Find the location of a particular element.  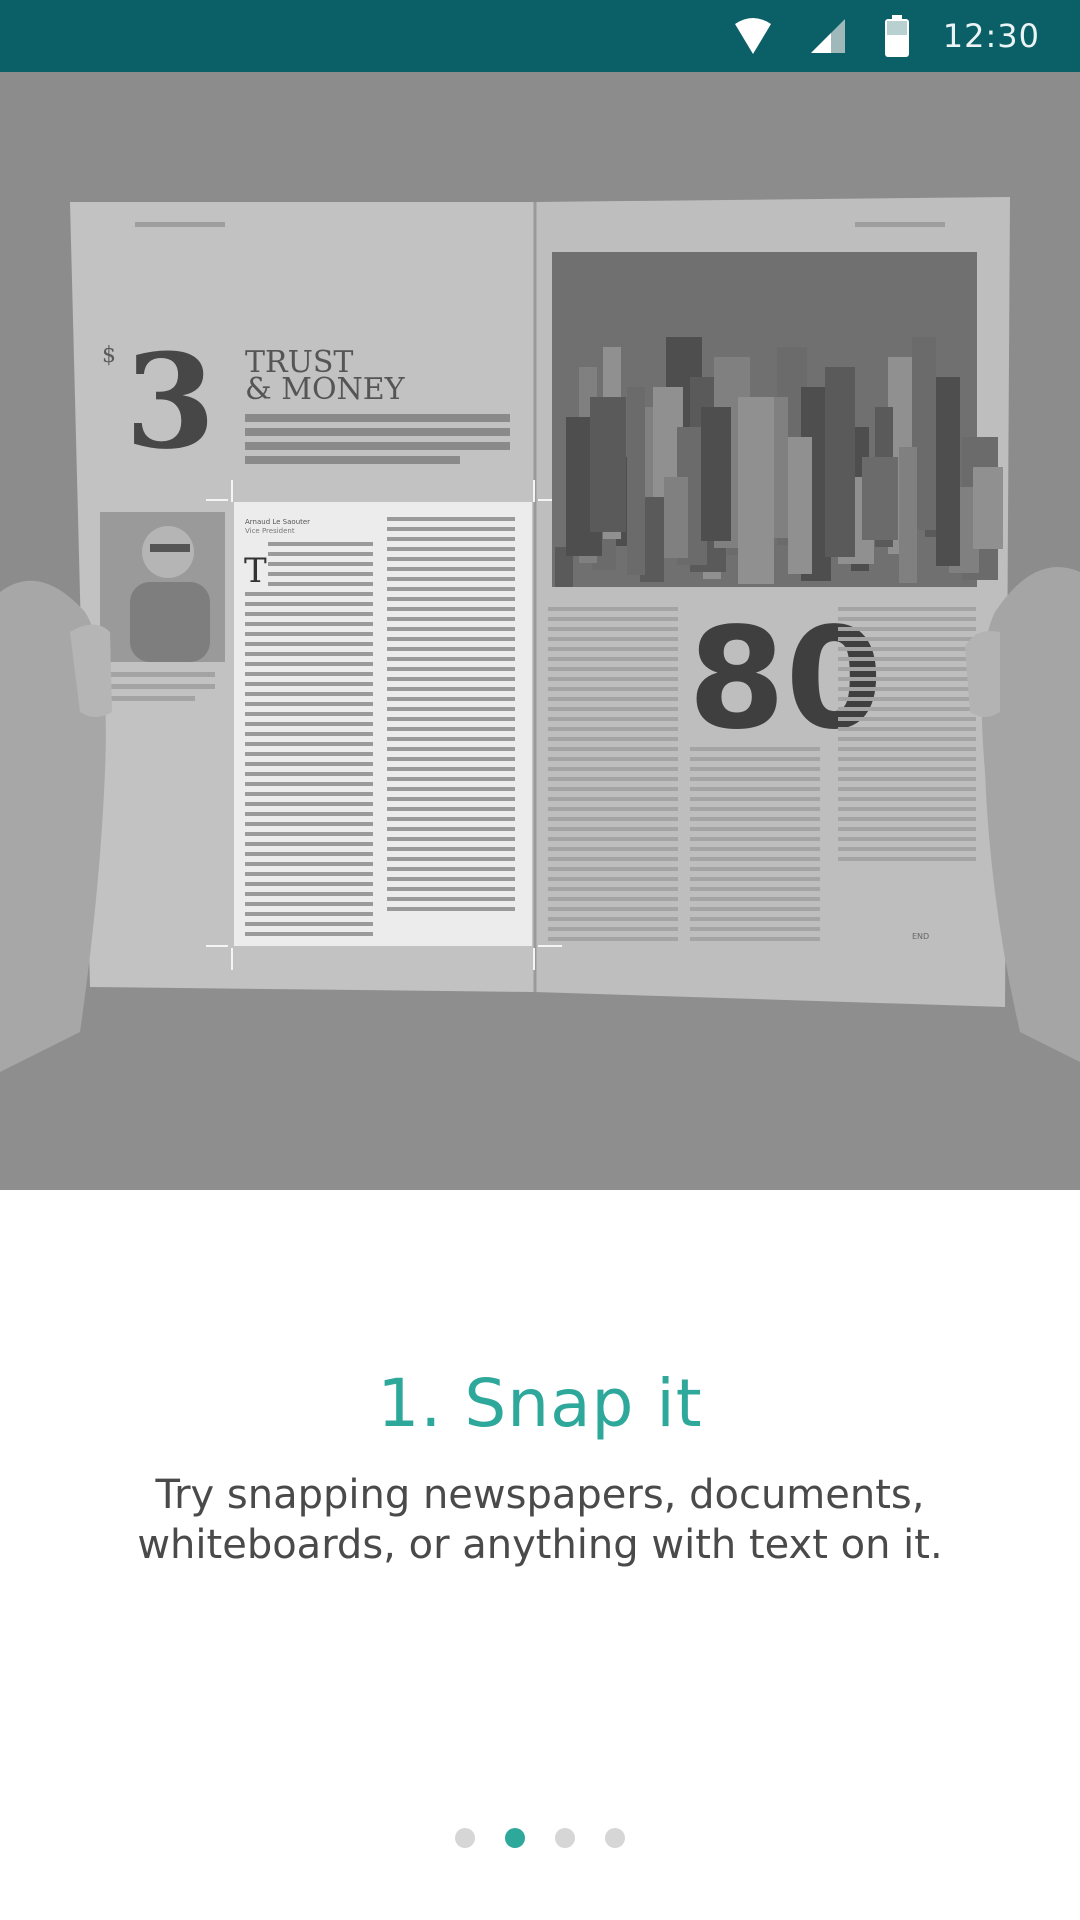

svg-text: END is located at coordinates (920, 936).